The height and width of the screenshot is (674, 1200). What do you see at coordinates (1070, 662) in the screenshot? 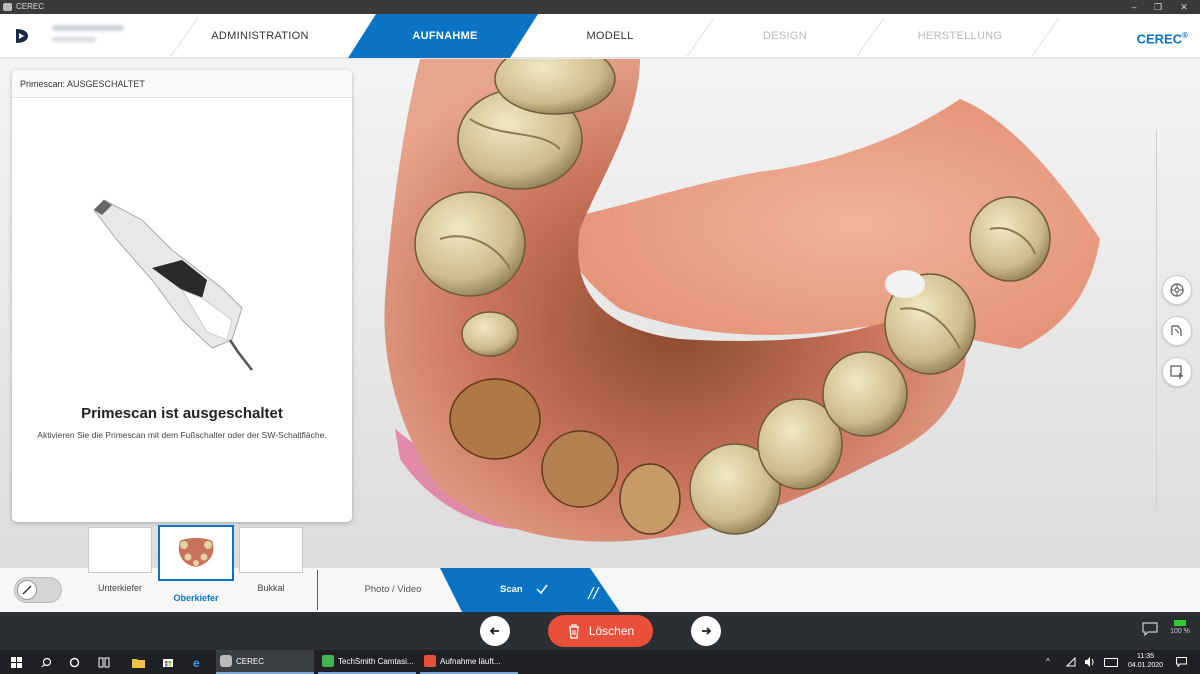
I see `network-icon` at bounding box center [1070, 662].